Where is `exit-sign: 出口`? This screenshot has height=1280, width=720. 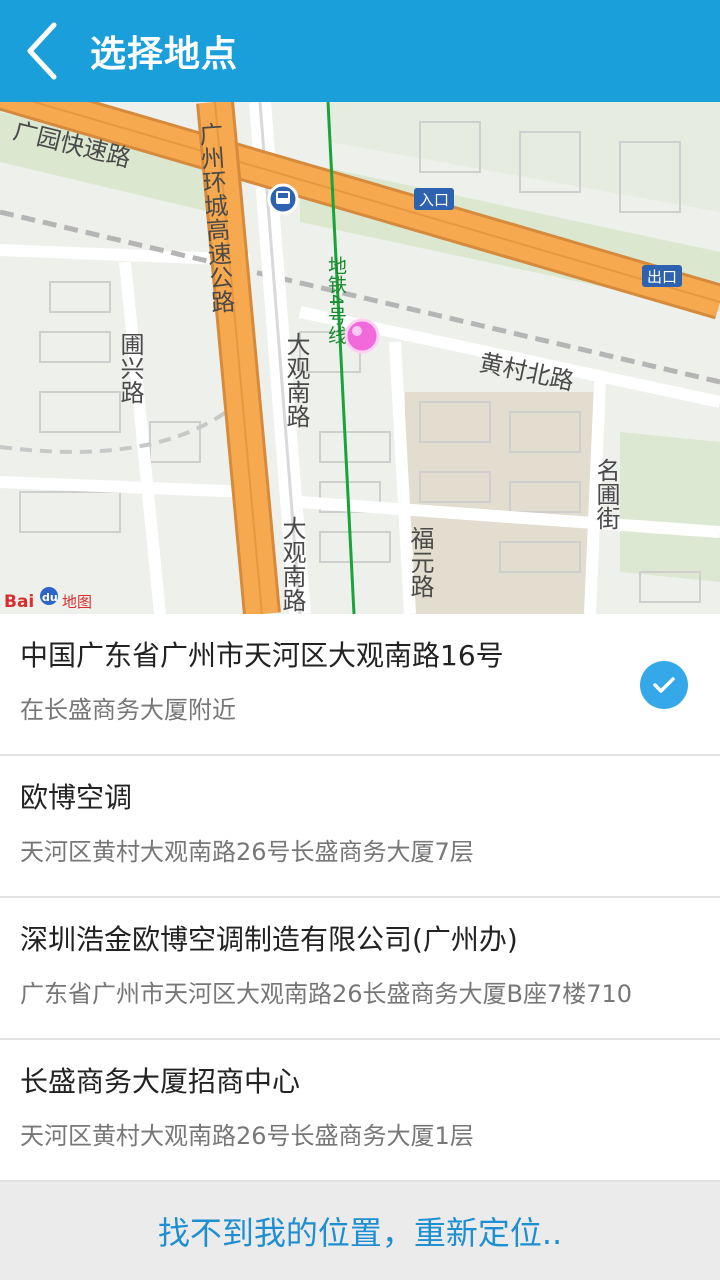 exit-sign: 出口 is located at coordinates (662, 276).